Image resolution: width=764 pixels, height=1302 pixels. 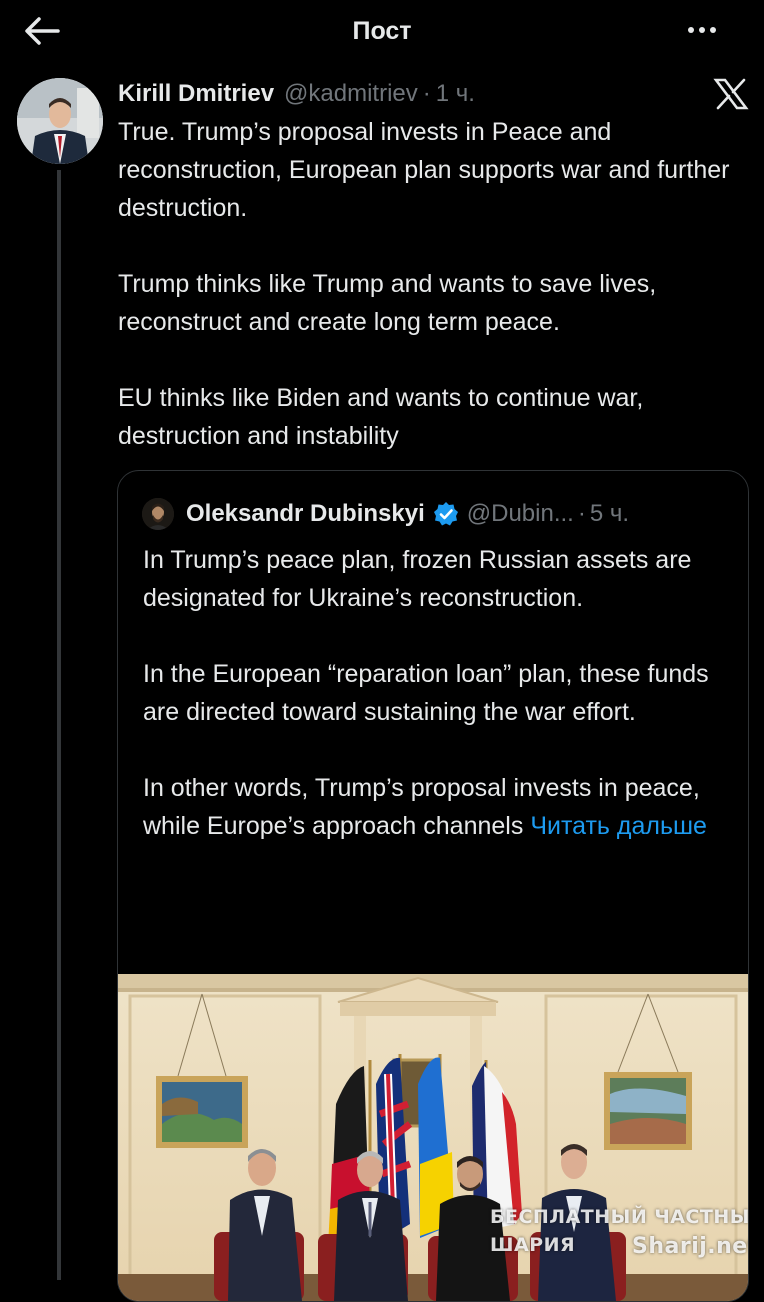 I want to click on watermark-line-1: БЕСПЛАТНЫЙ ЧАСТНЫЙ, so click(x=619, y=1217).